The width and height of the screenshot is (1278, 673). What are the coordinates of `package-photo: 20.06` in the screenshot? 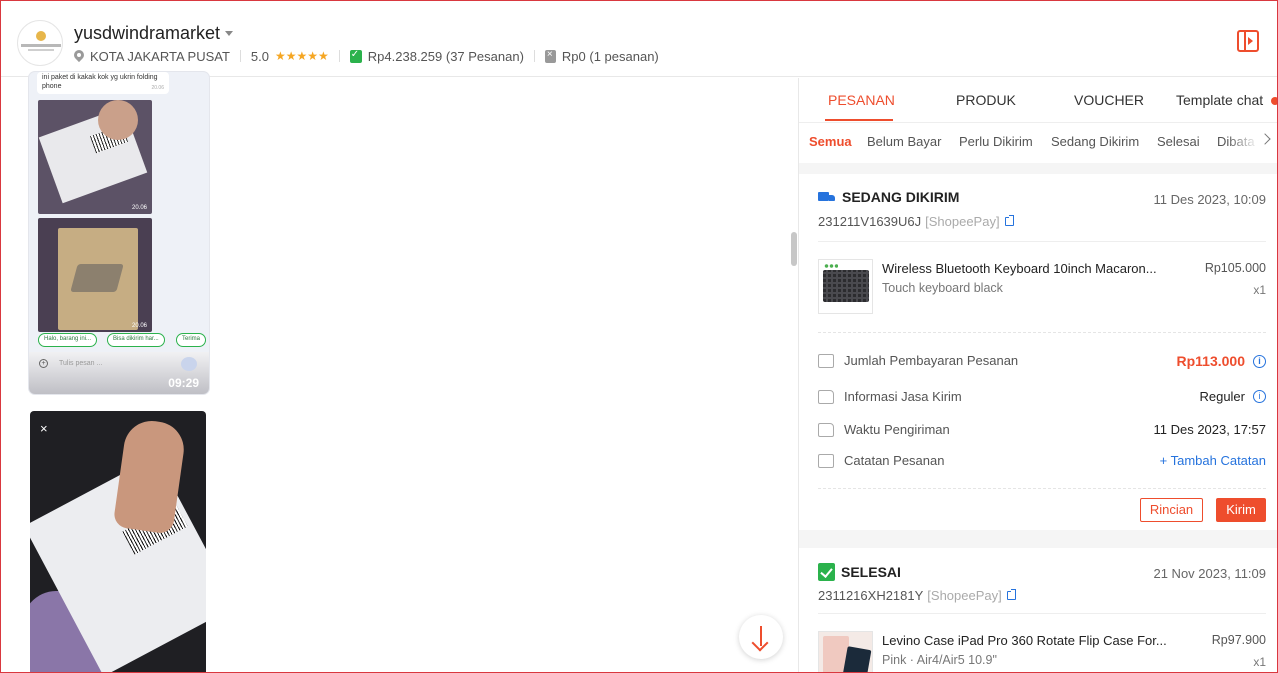 It's located at (95, 157).